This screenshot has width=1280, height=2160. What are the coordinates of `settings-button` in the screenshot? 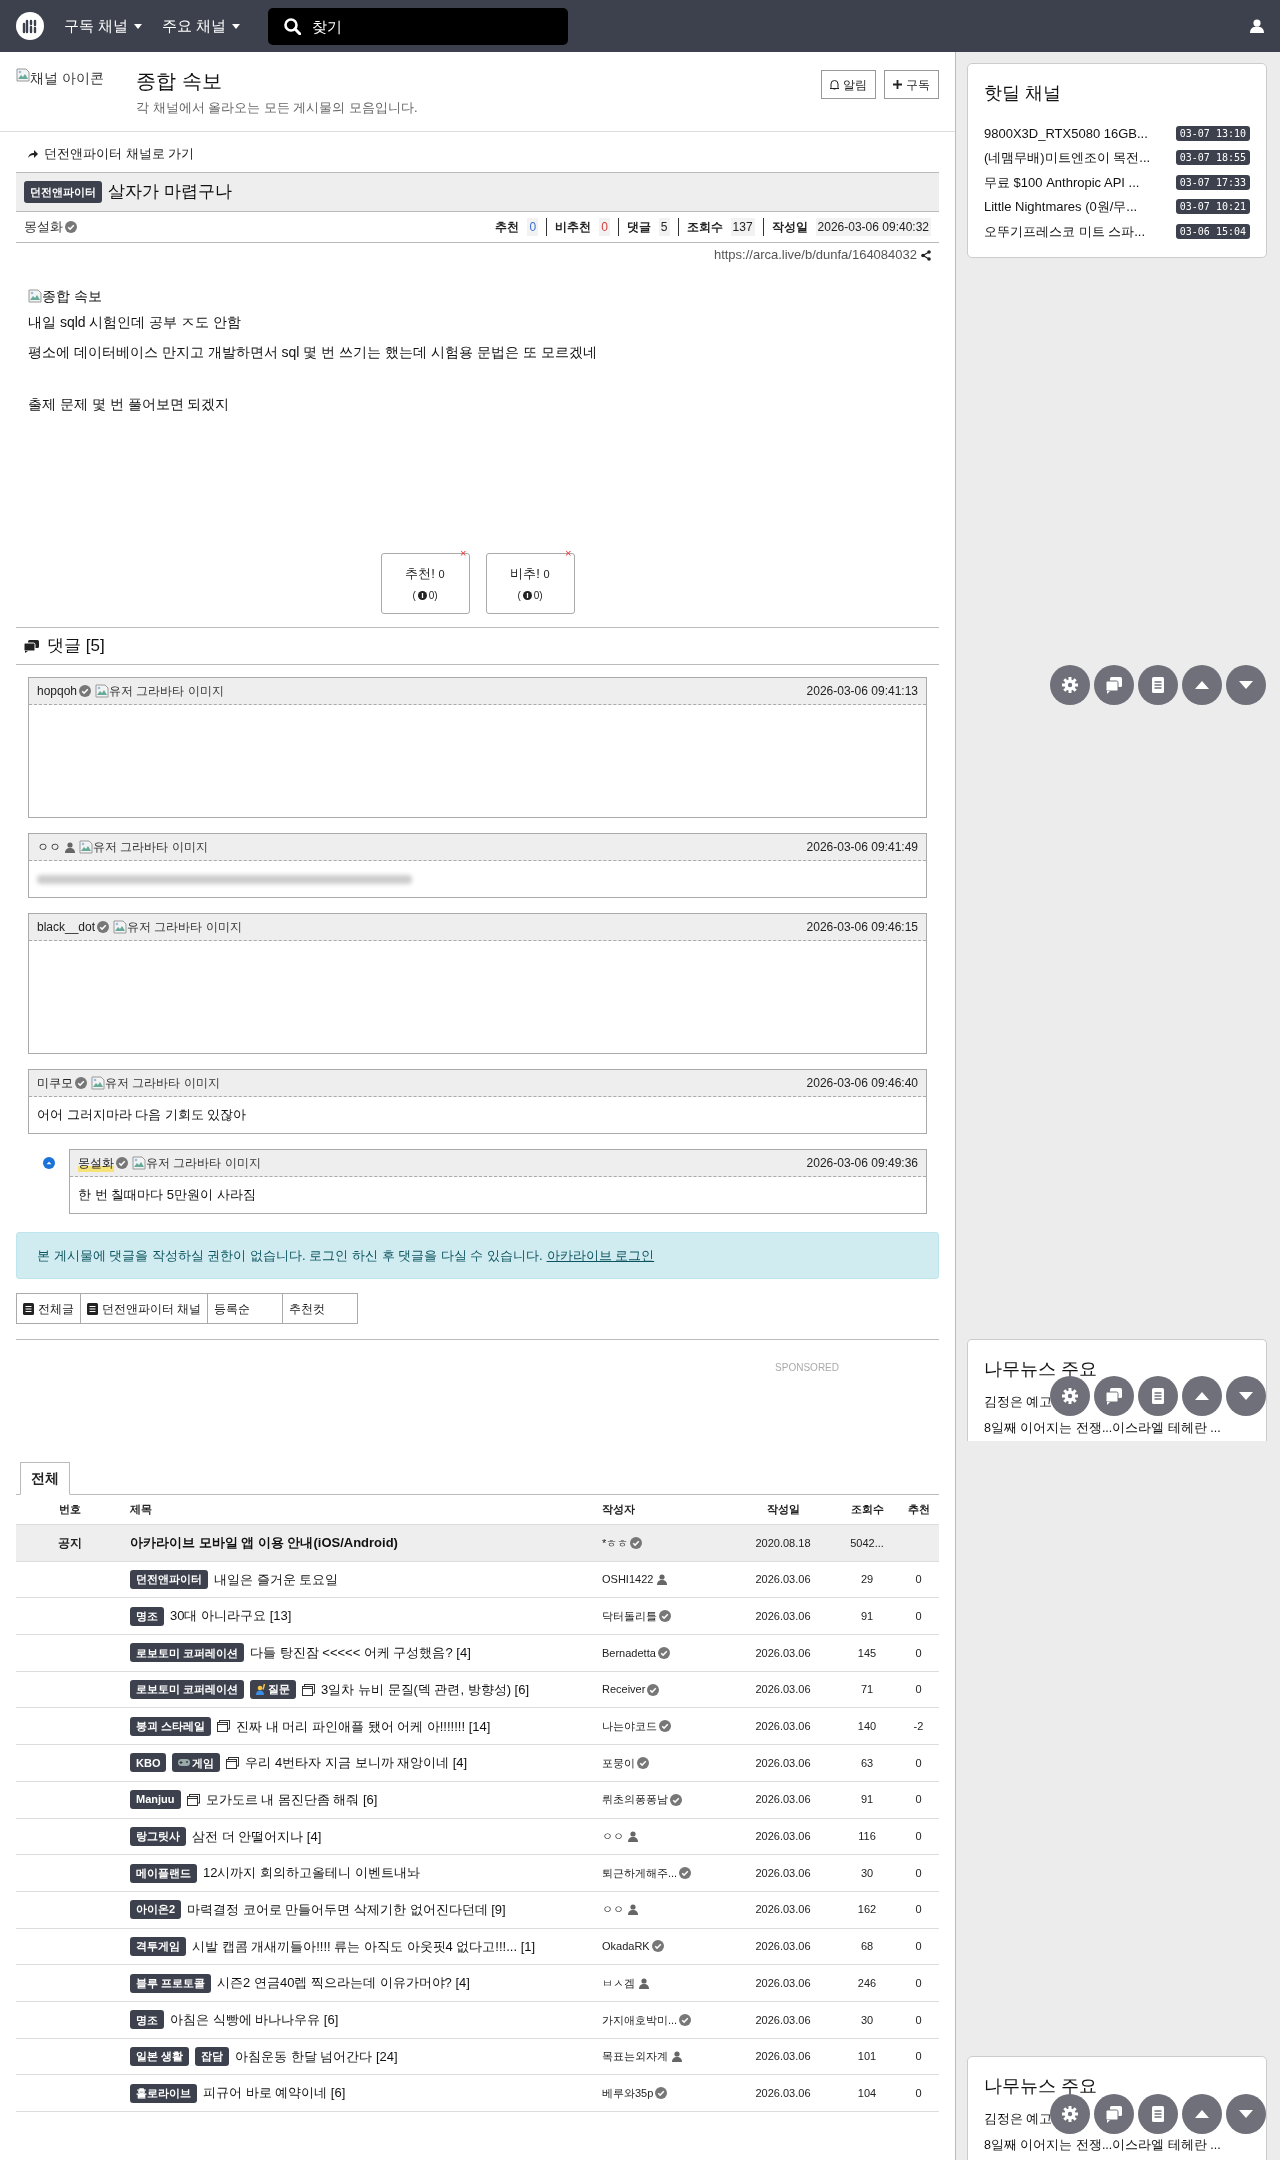 It's located at (1070, 685).